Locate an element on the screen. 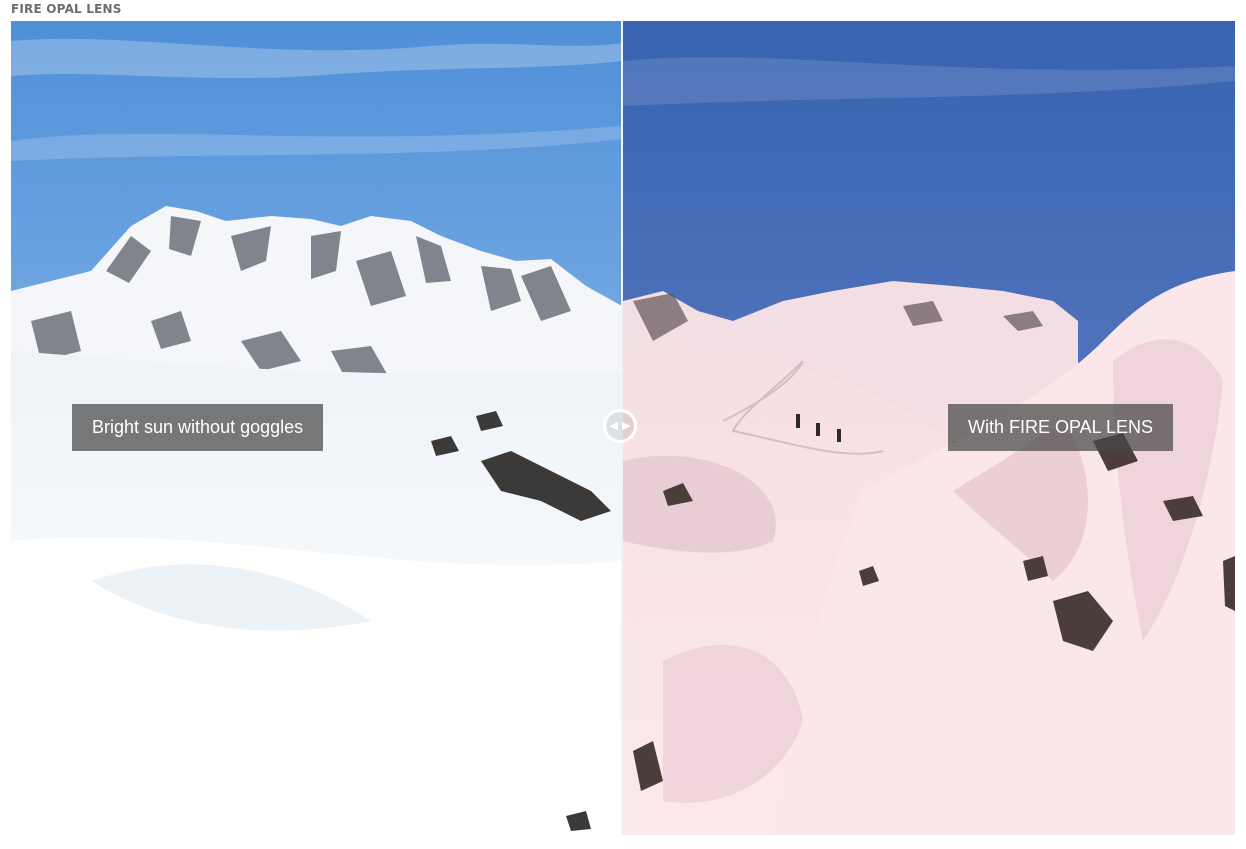 The height and width of the screenshot is (849, 1246). section-heading: FIRE OPAL LENS is located at coordinates (66, 9).